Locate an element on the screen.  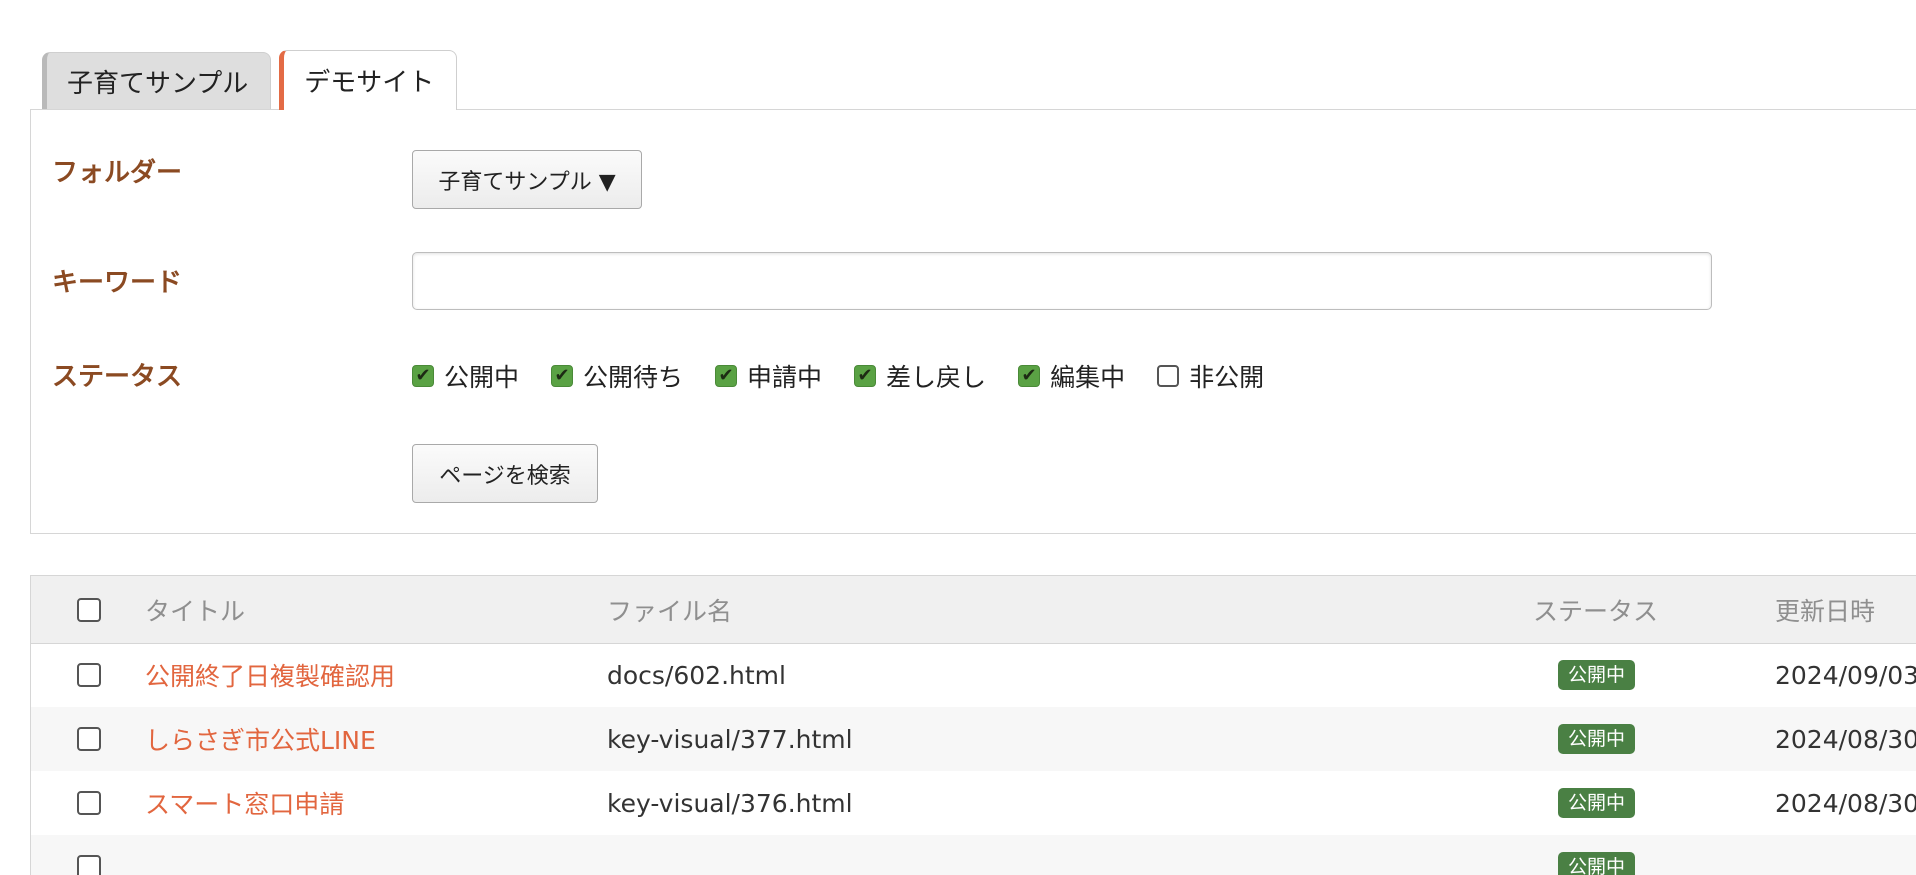
title-cell: スマート窓口申請 is located at coordinates (244, 803).